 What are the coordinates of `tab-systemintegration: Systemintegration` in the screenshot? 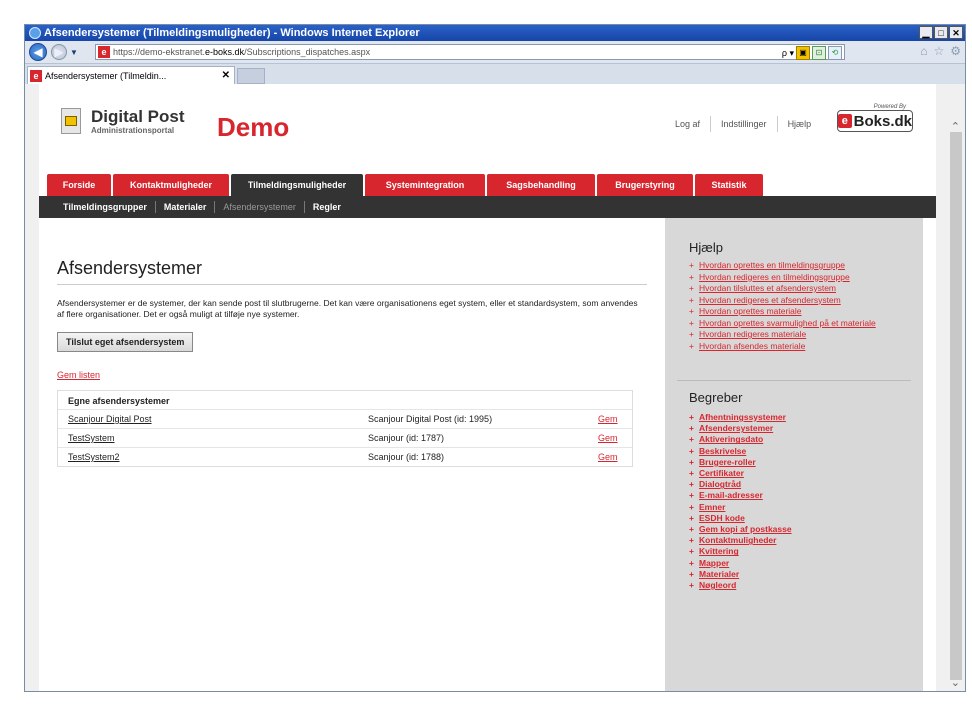 It's located at (425, 185).